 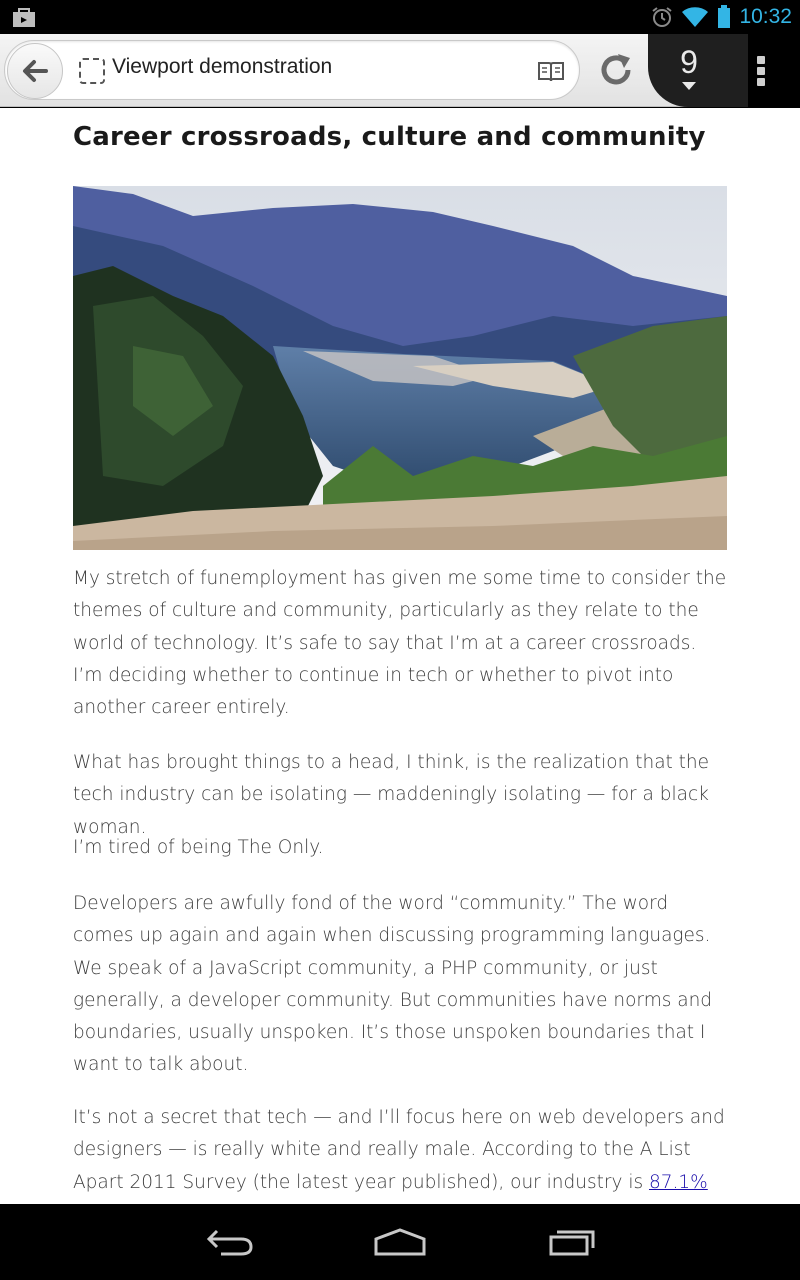 I want to click on status-icons: 10:32, so click(x=721, y=17).